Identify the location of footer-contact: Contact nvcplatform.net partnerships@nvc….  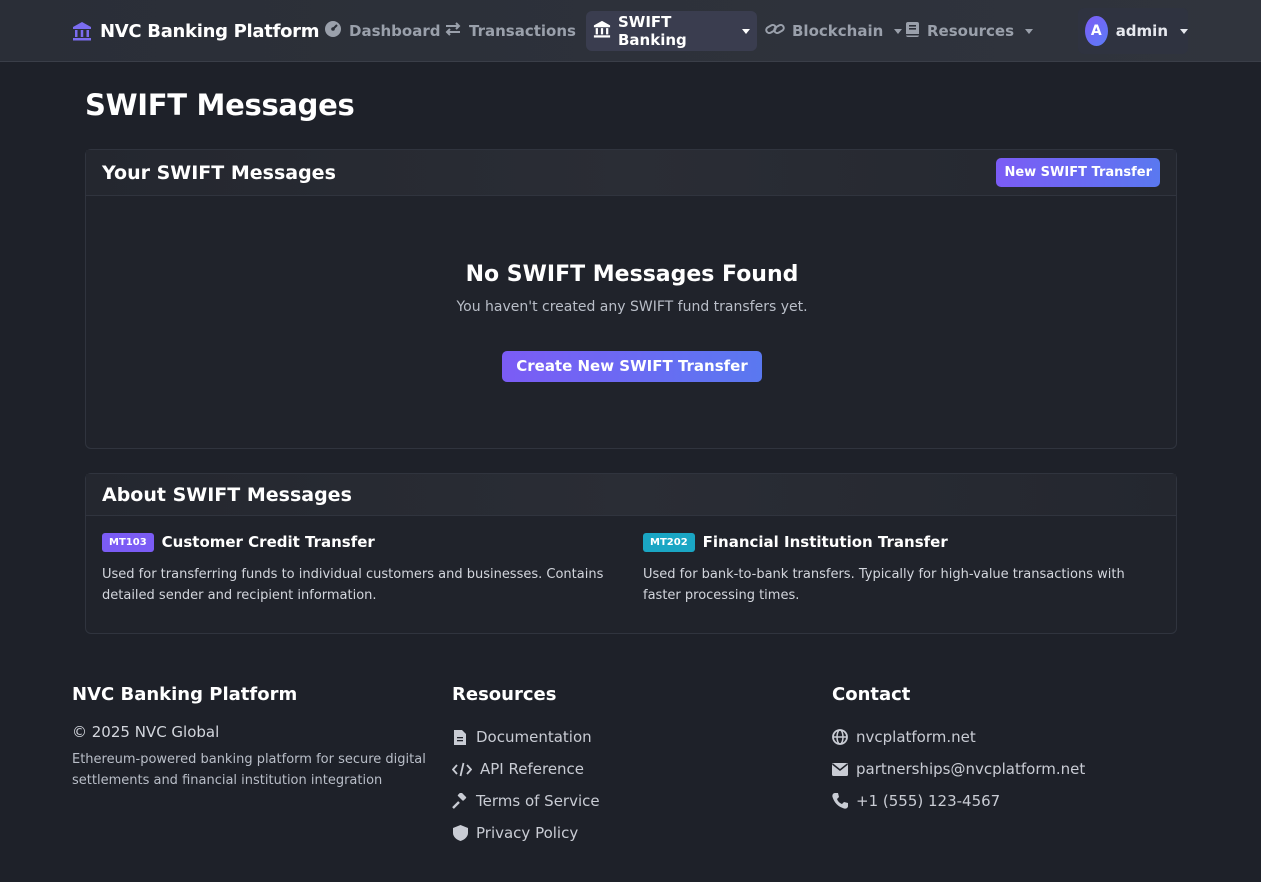
(1012, 750).